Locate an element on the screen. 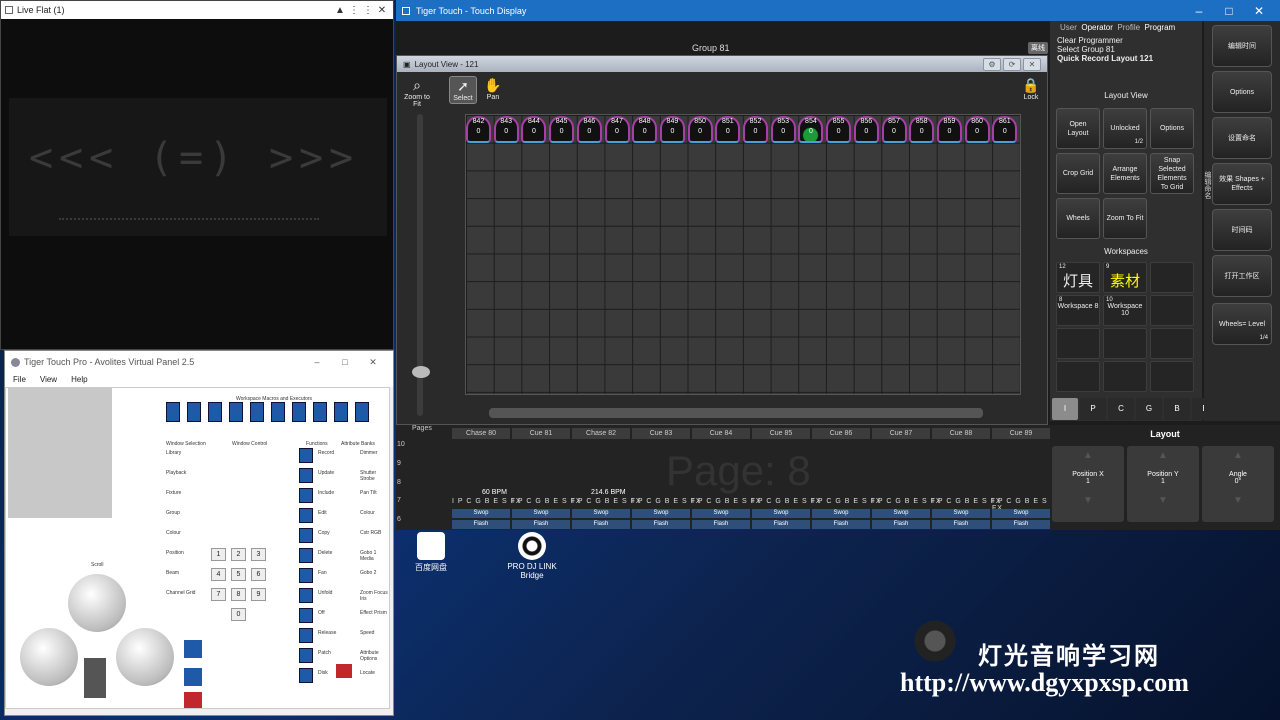  position-y-wheel: ▲ Position Y 1 ▼ is located at coordinates (1163, 484).